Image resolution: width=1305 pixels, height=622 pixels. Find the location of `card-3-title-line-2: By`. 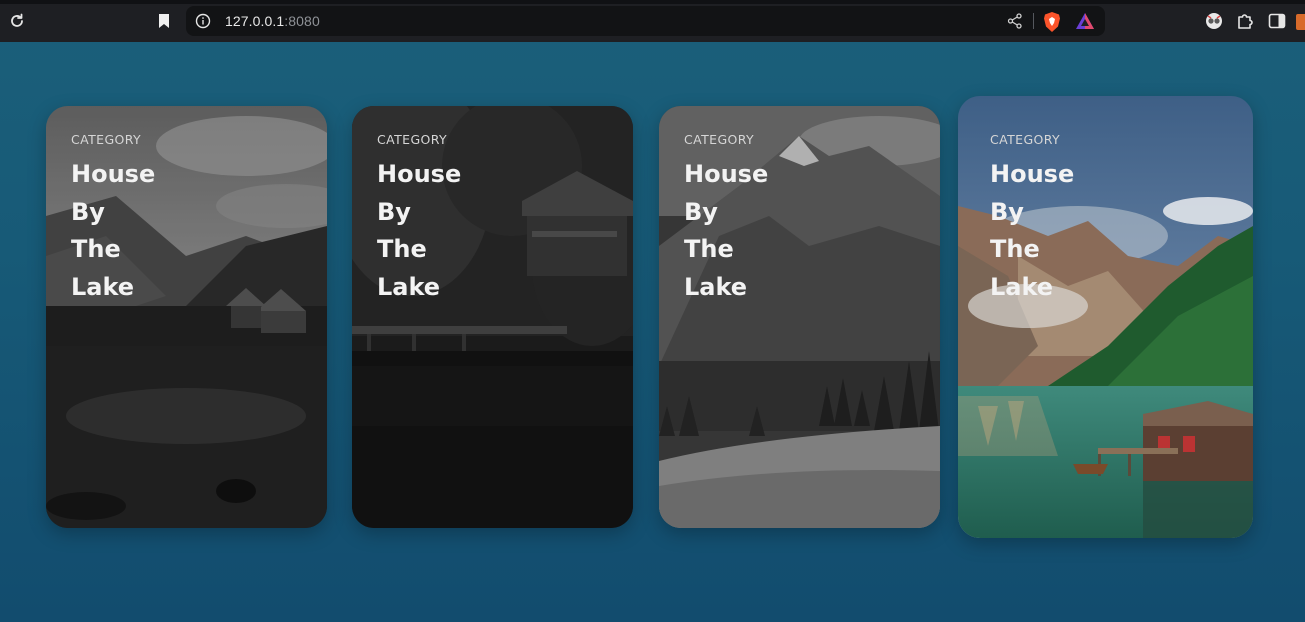

card-3-title-line-2: By is located at coordinates (701, 211).